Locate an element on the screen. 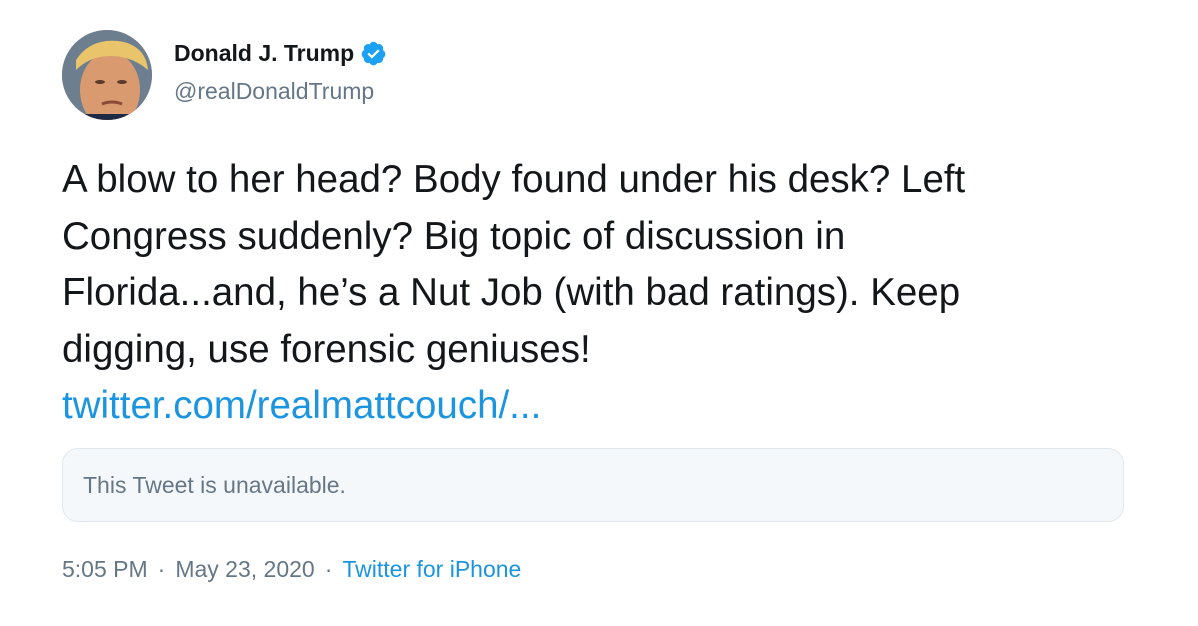 This screenshot has height=626, width=1198. tweet-text-line: digging, use forensic geniuses! is located at coordinates (326, 349).